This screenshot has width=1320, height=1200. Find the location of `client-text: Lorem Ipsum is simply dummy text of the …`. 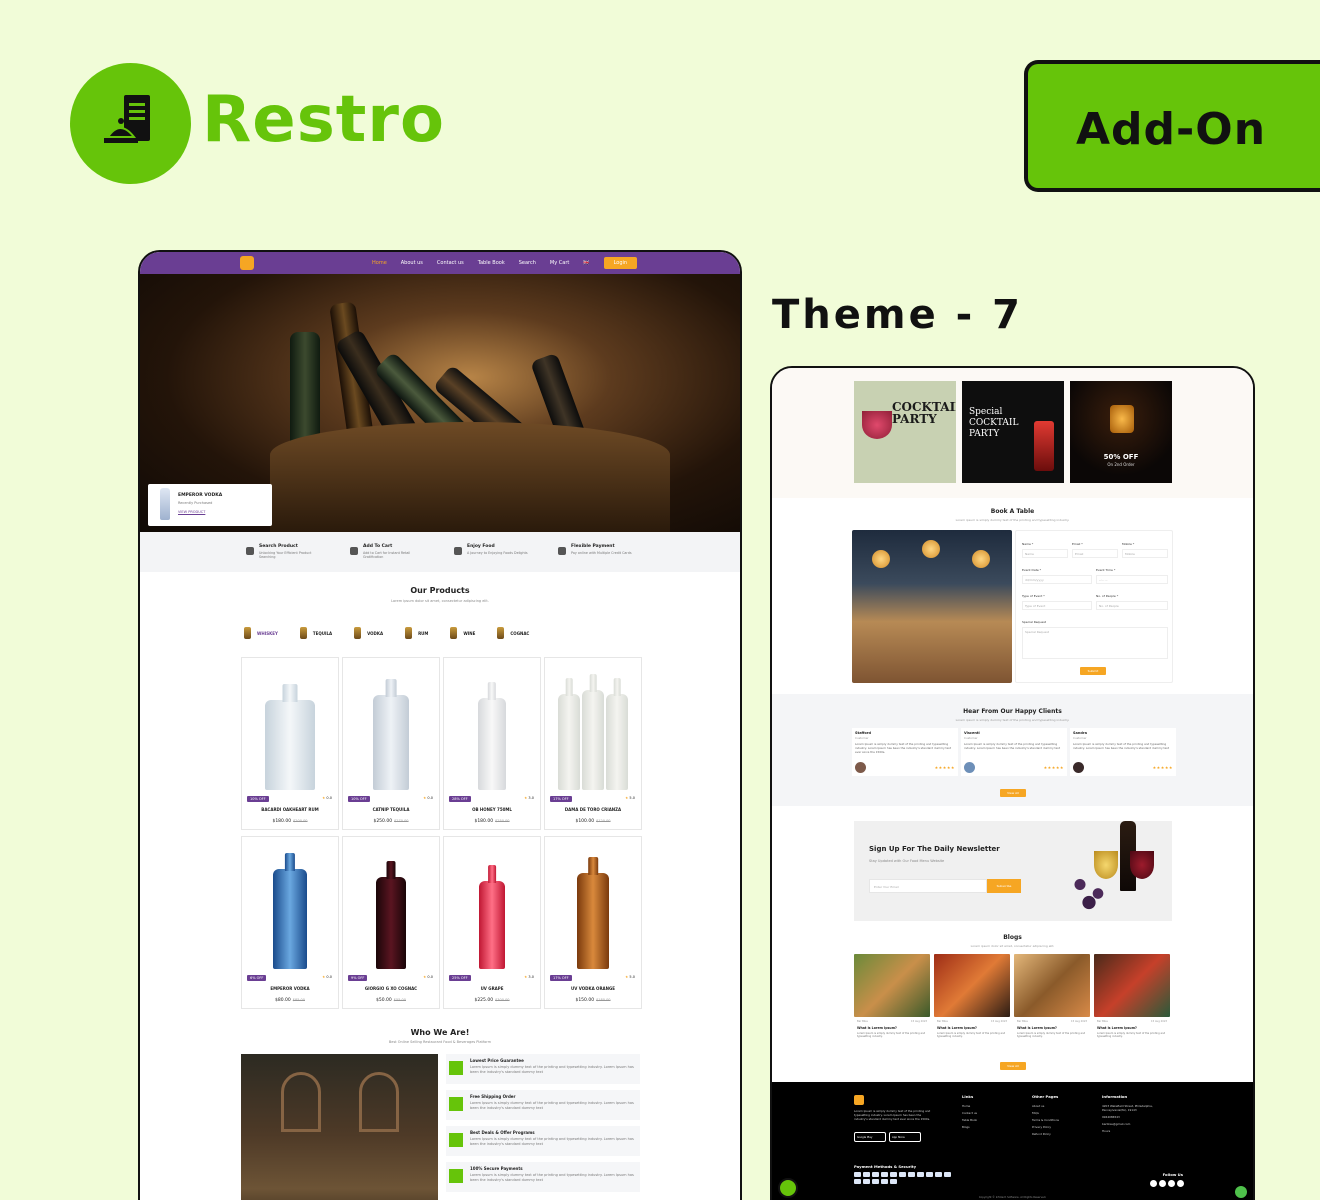

client-text: Lorem Ipsum is simply dummy text of the … is located at coordinates (1121, 746).